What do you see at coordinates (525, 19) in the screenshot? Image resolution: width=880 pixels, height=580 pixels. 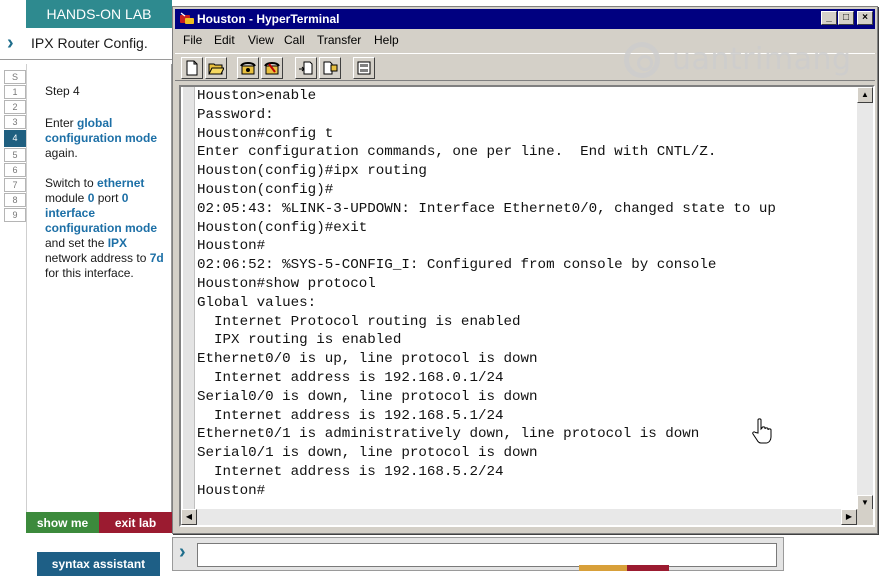 I see `title-bar: Houston - HyperTerminal _ □ ×` at bounding box center [525, 19].